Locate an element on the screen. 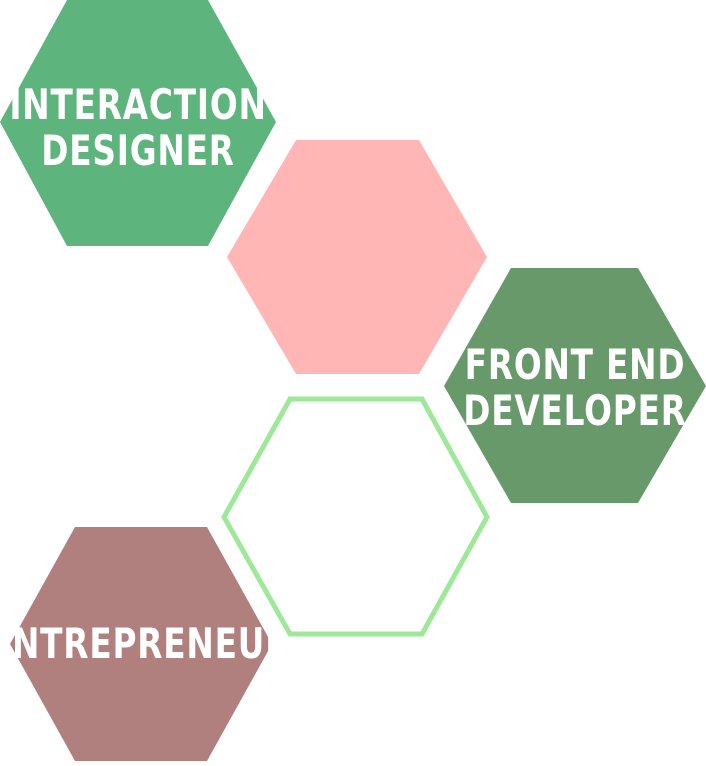 This screenshot has width=706, height=766. hexagon-interaction-designer is located at coordinates (138, 123).